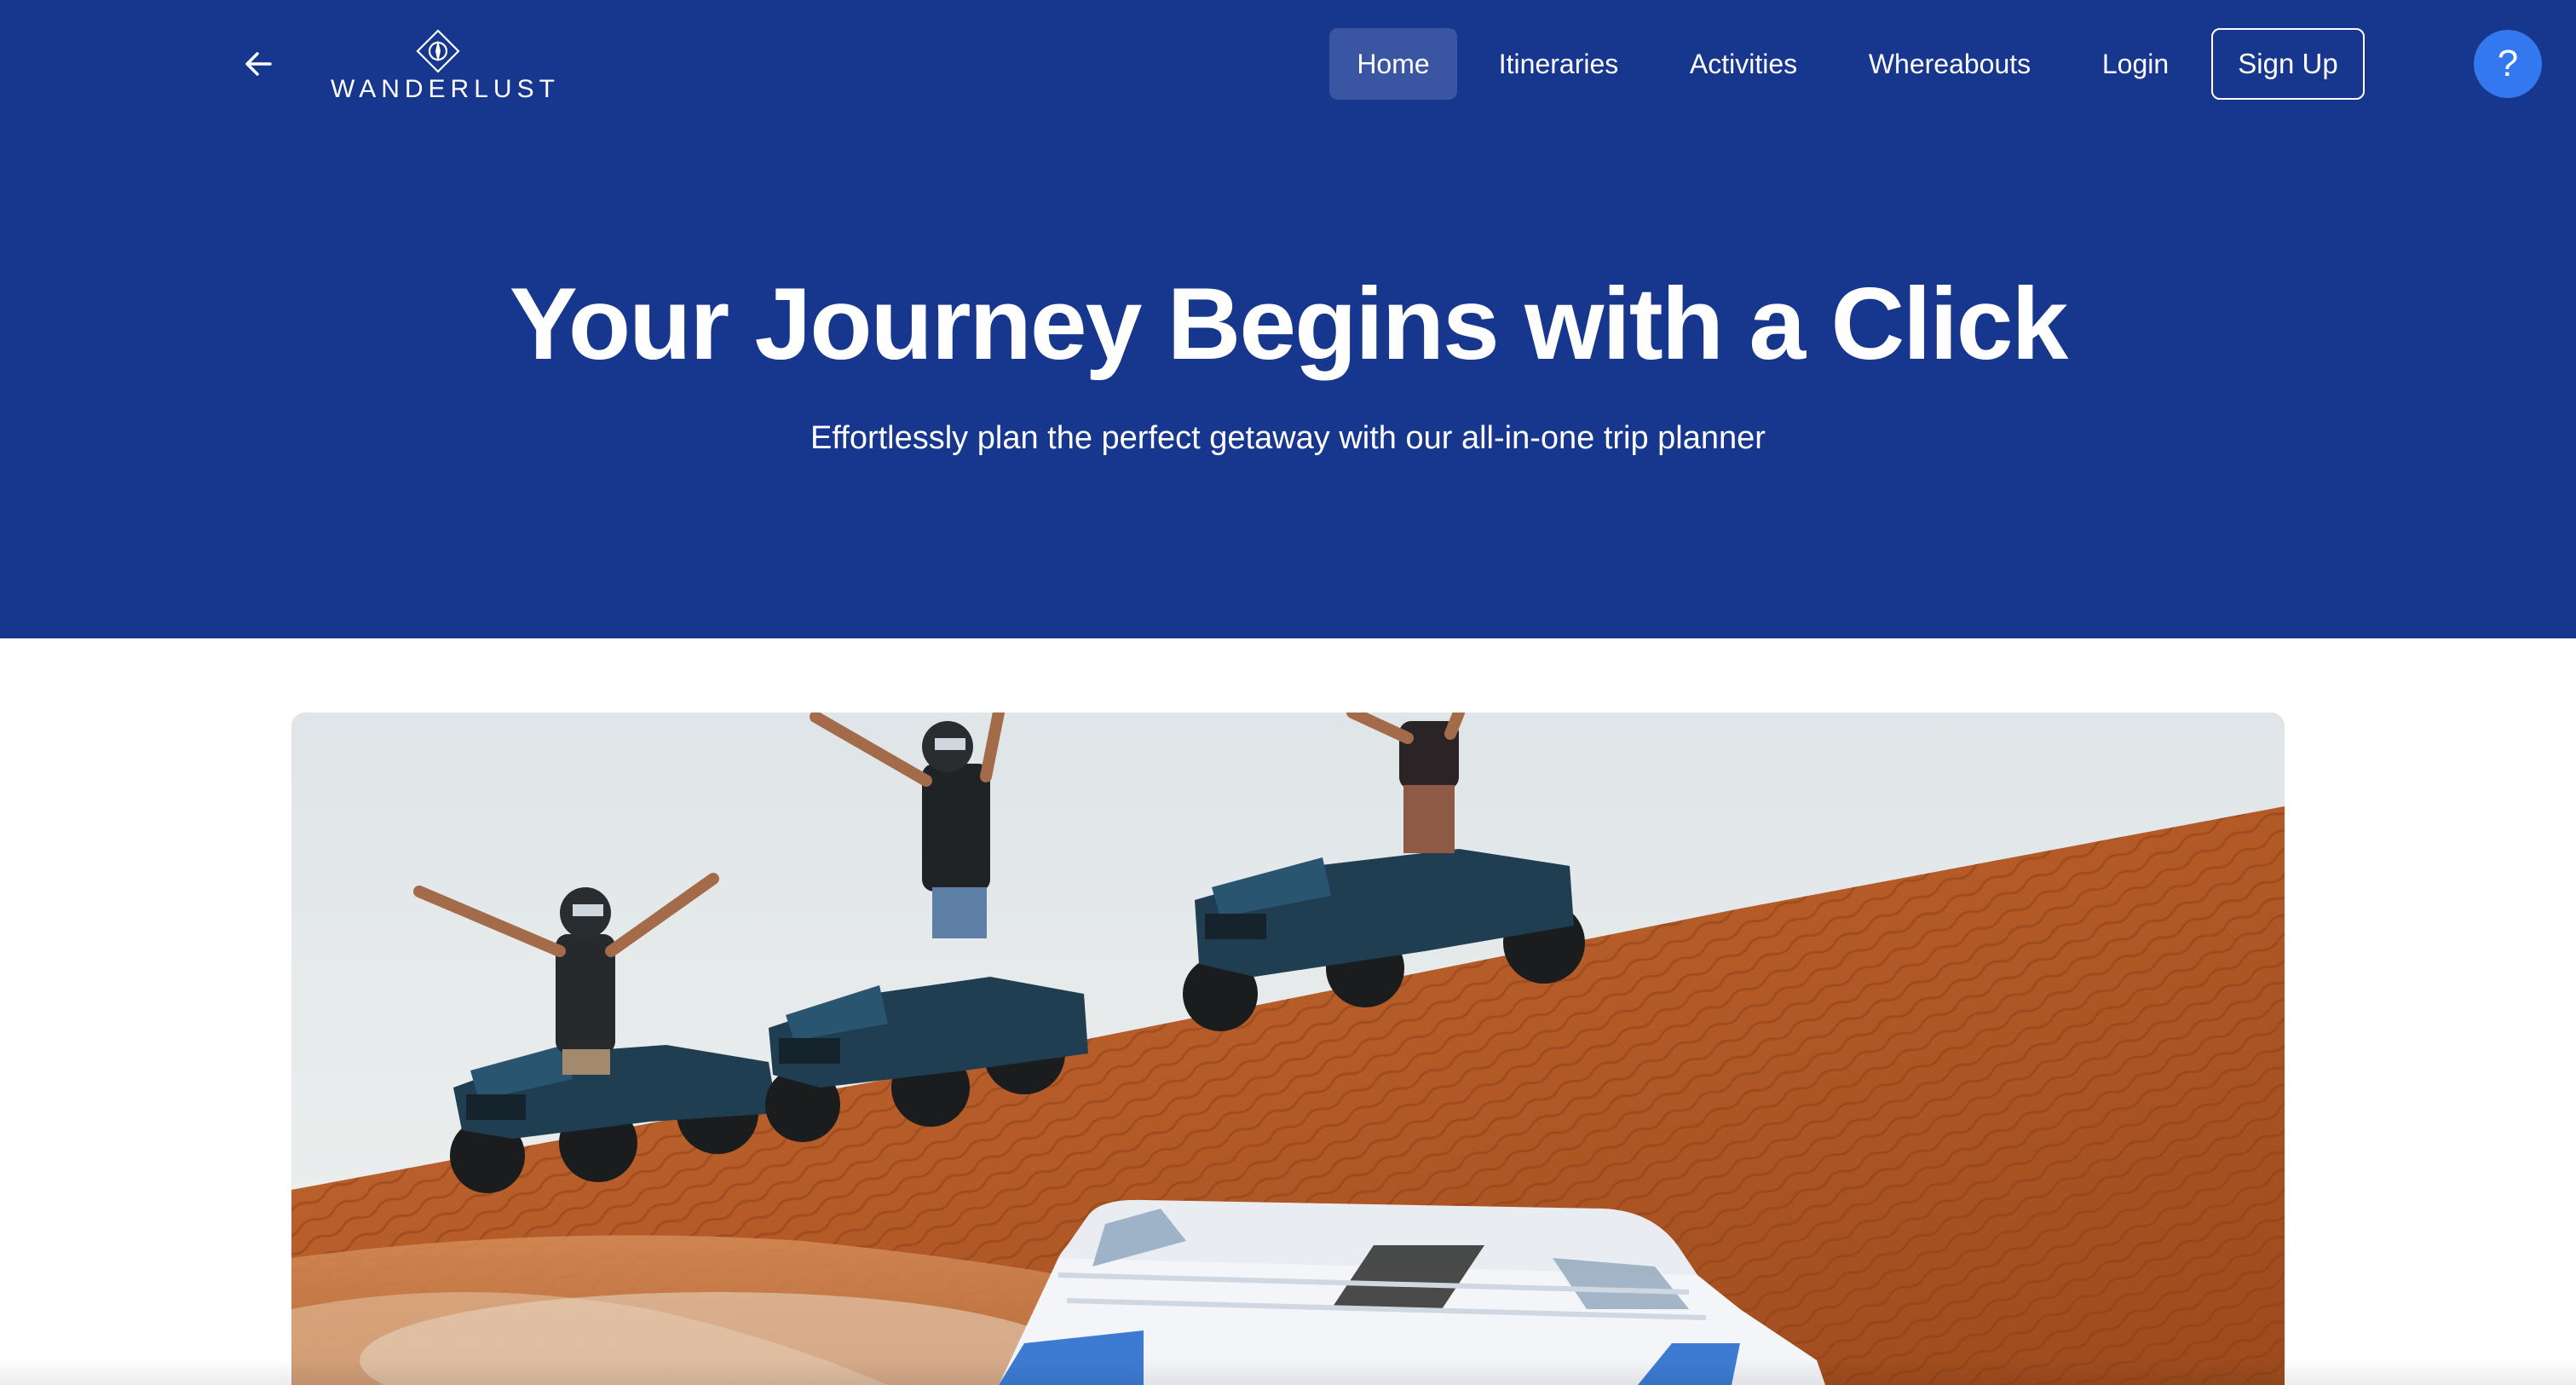  Describe the element at coordinates (1393, 64) in the screenshot. I see `nav-item-home: Home` at that location.